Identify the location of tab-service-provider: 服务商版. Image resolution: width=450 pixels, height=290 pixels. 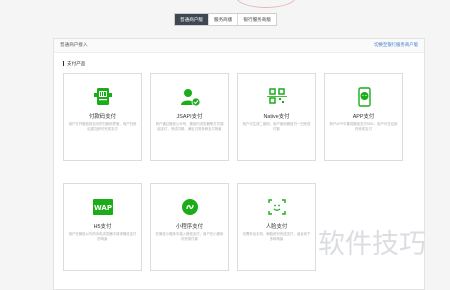
(224, 19).